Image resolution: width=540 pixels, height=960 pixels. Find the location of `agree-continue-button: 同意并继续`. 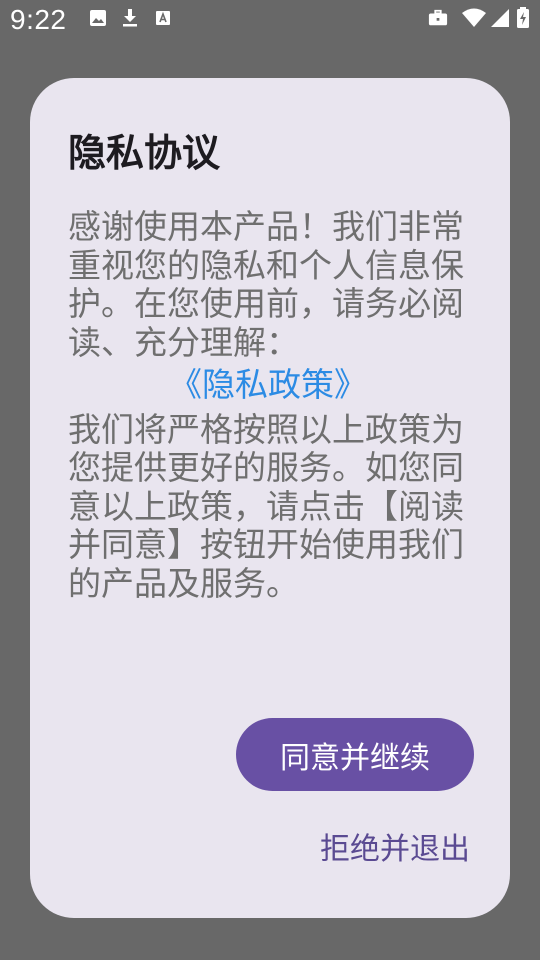

agree-continue-button: 同意并继续 is located at coordinates (355, 754).